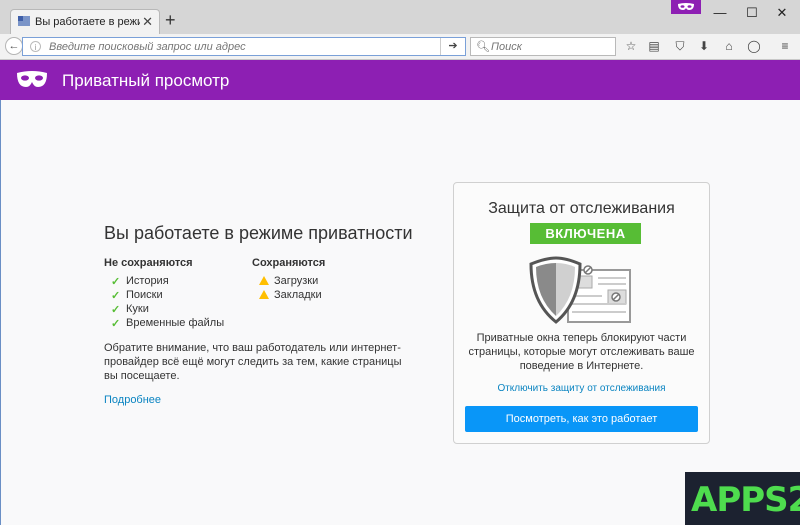  I want to click on browser-tab: Вы работаете в режиме ... ✕, so click(85, 21).